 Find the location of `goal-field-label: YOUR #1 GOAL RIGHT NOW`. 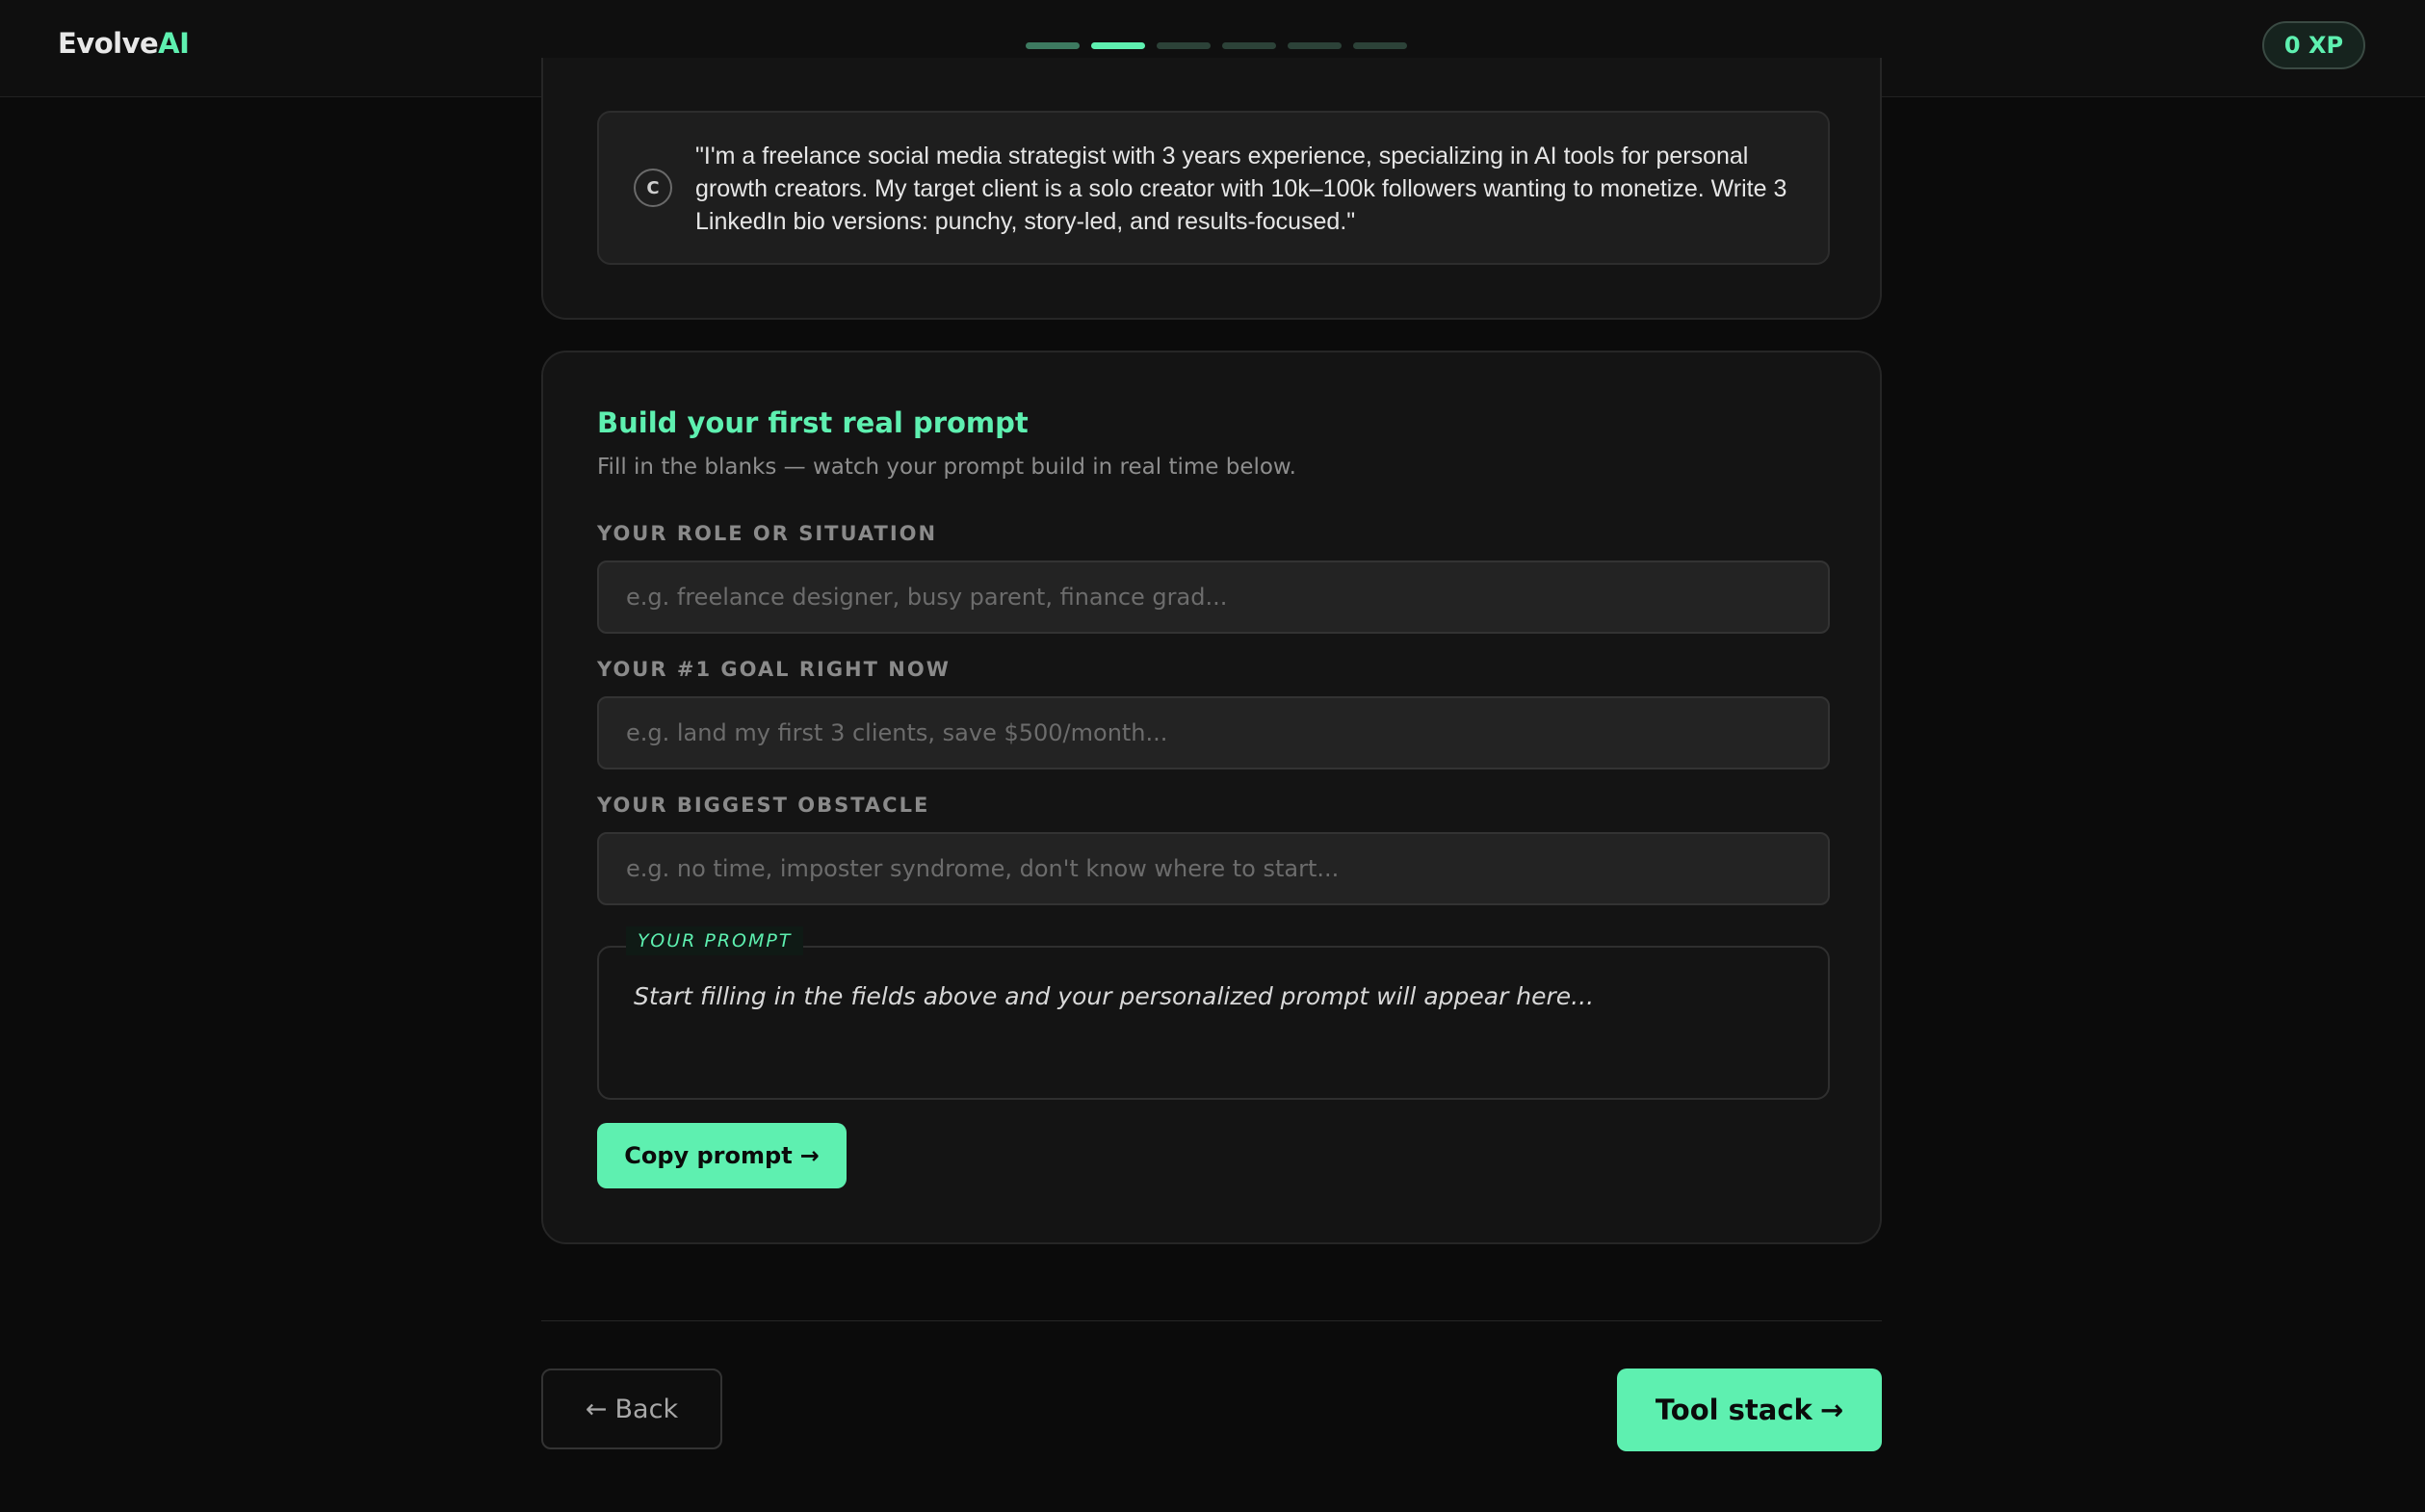

goal-field-label: YOUR #1 GOAL RIGHT NOW is located at coordinates (774, 669).